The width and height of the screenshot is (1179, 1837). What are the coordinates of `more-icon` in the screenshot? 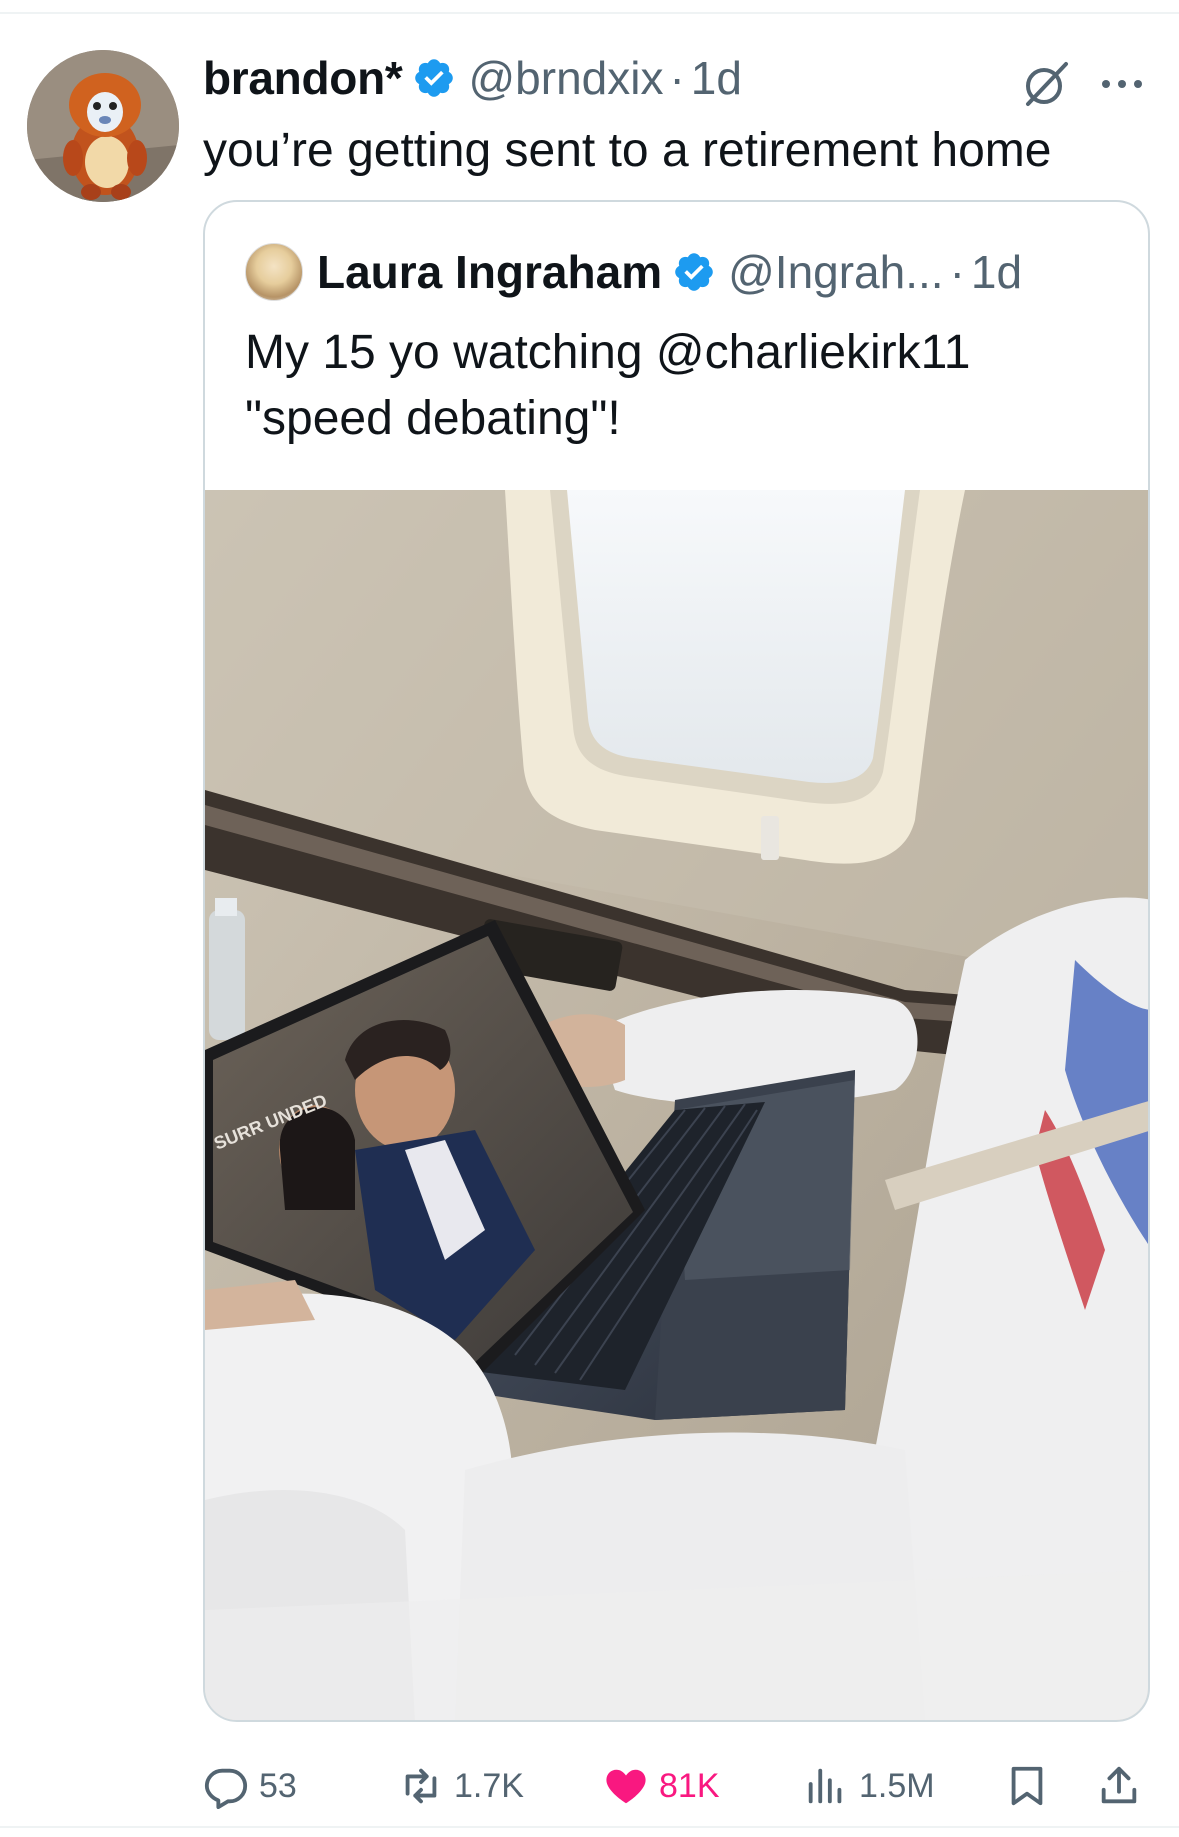 It's located at (1122, 84).